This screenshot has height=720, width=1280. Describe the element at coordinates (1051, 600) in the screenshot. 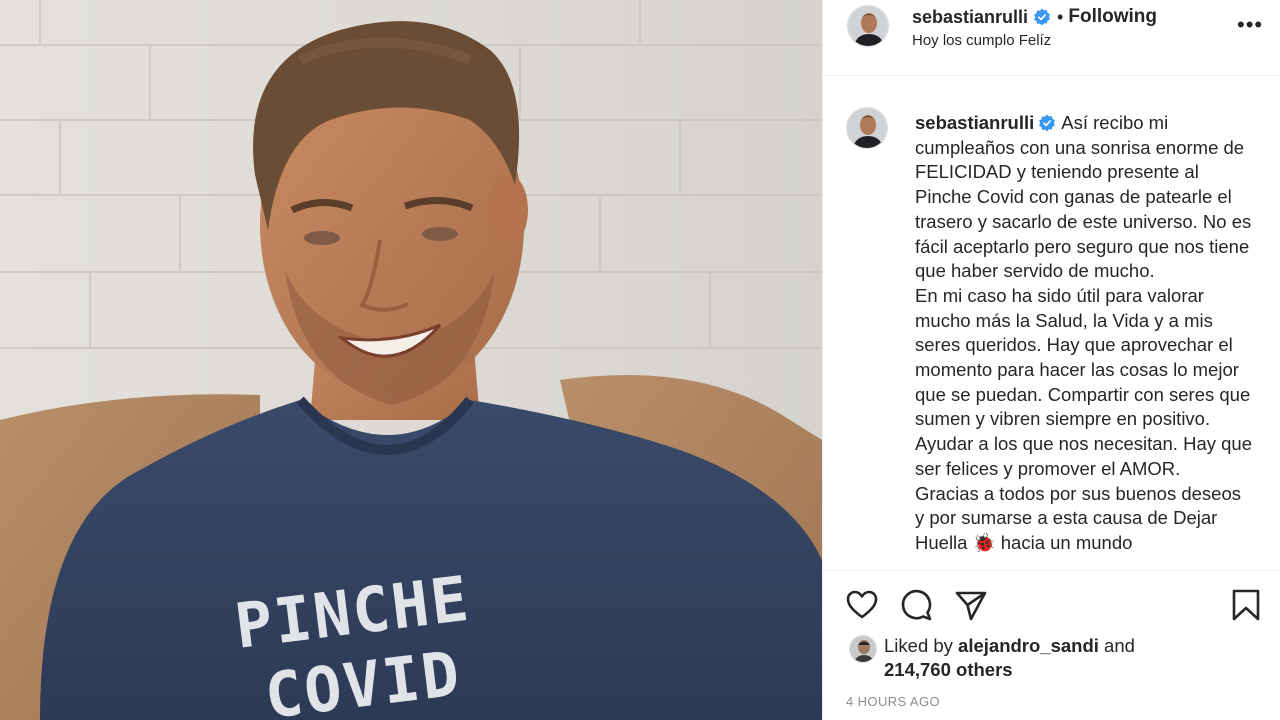

I see `action-bar` at that location.